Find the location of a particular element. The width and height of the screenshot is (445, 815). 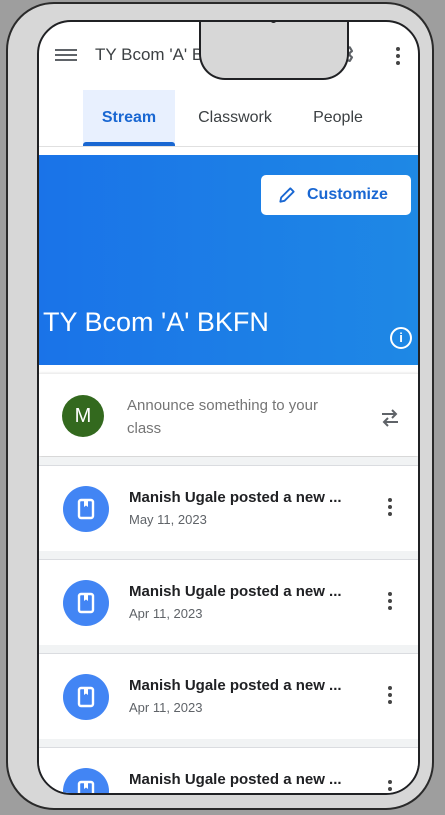

avatar: M is located at coordinates (83, 416).